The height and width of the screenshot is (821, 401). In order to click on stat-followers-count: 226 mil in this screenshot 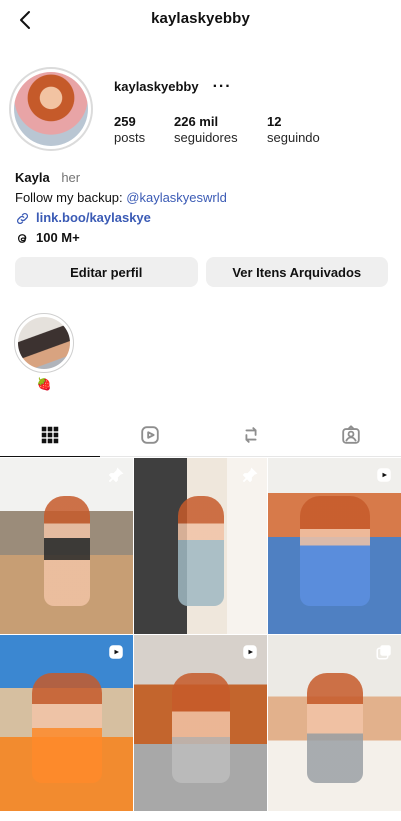, I will do `click(196, 121)`.